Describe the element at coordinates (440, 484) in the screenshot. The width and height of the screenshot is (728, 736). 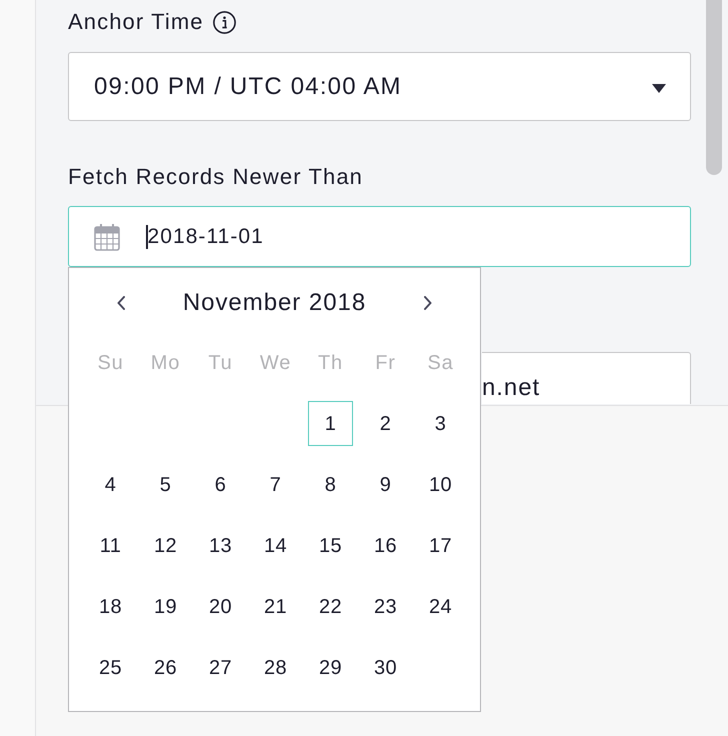
I see `day-cell: 10` at that location.